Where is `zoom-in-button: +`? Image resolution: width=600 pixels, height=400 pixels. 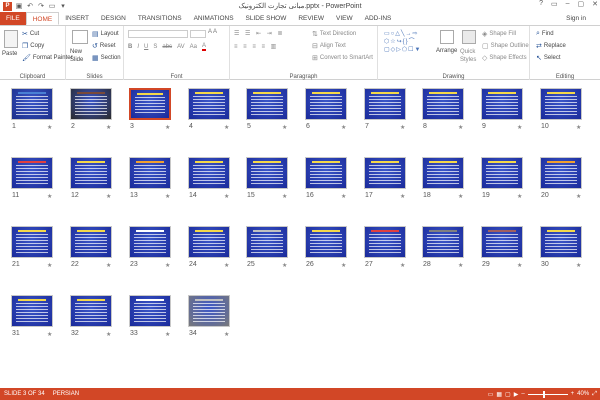
zoom-in-button: + is located at coordinates (573, 394).